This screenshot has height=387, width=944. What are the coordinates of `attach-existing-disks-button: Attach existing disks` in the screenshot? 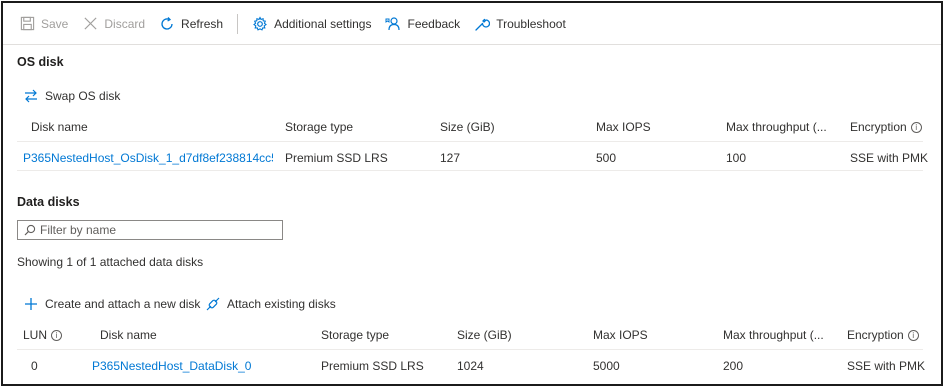 It's located at (270, 304).